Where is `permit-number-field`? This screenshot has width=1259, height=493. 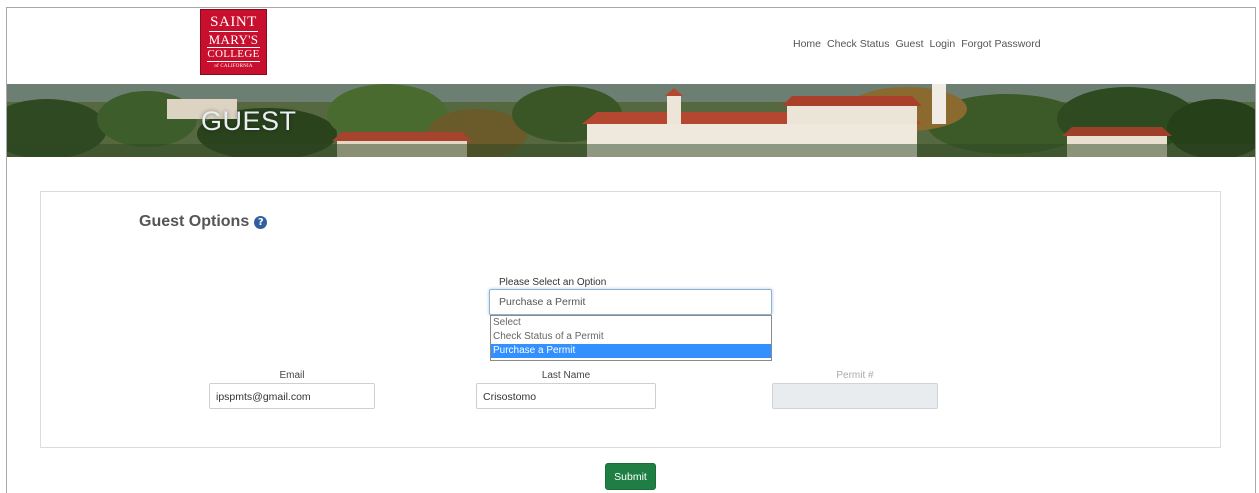 permit-number-field is located at coordinates (855, 396).